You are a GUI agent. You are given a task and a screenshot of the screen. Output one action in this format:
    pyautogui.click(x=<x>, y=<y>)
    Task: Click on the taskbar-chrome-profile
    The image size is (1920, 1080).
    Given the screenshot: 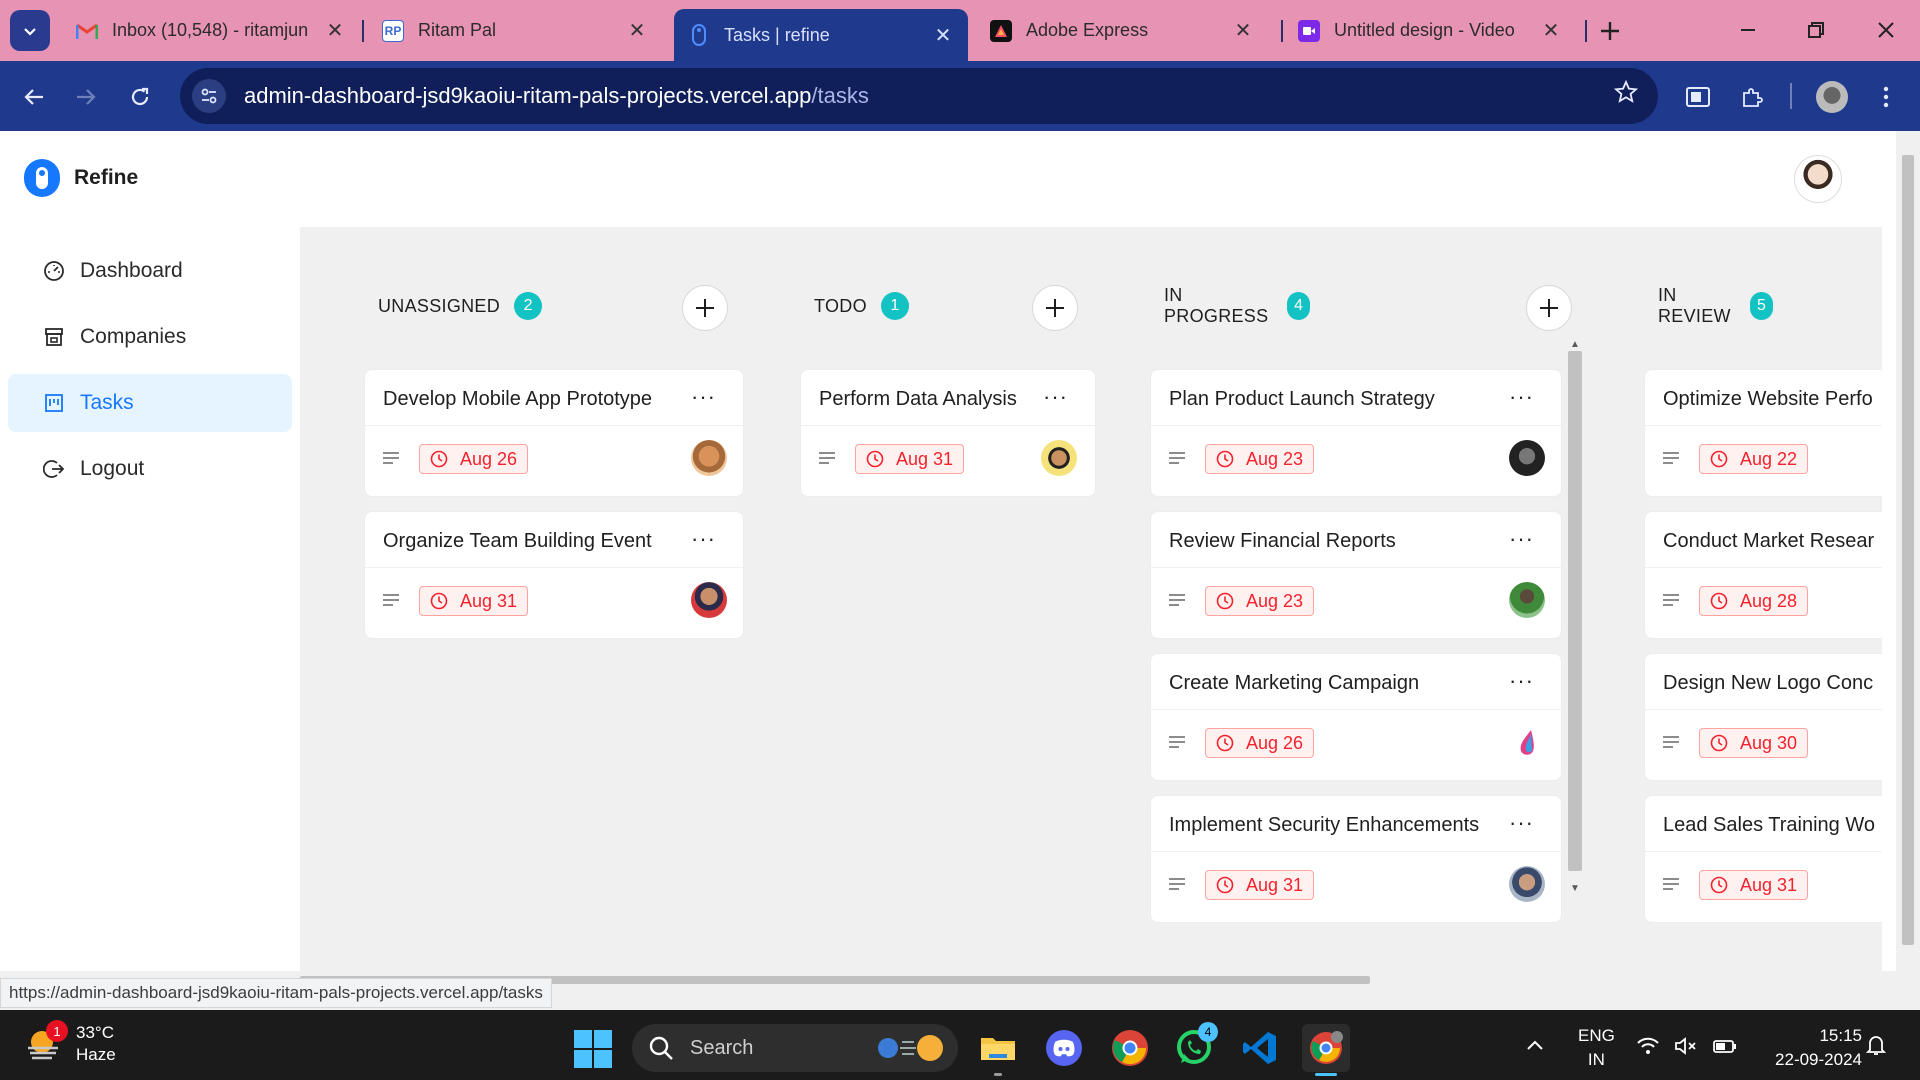 What is the action you would take?
    pyautogui.click(x=1326, y=1050)
    